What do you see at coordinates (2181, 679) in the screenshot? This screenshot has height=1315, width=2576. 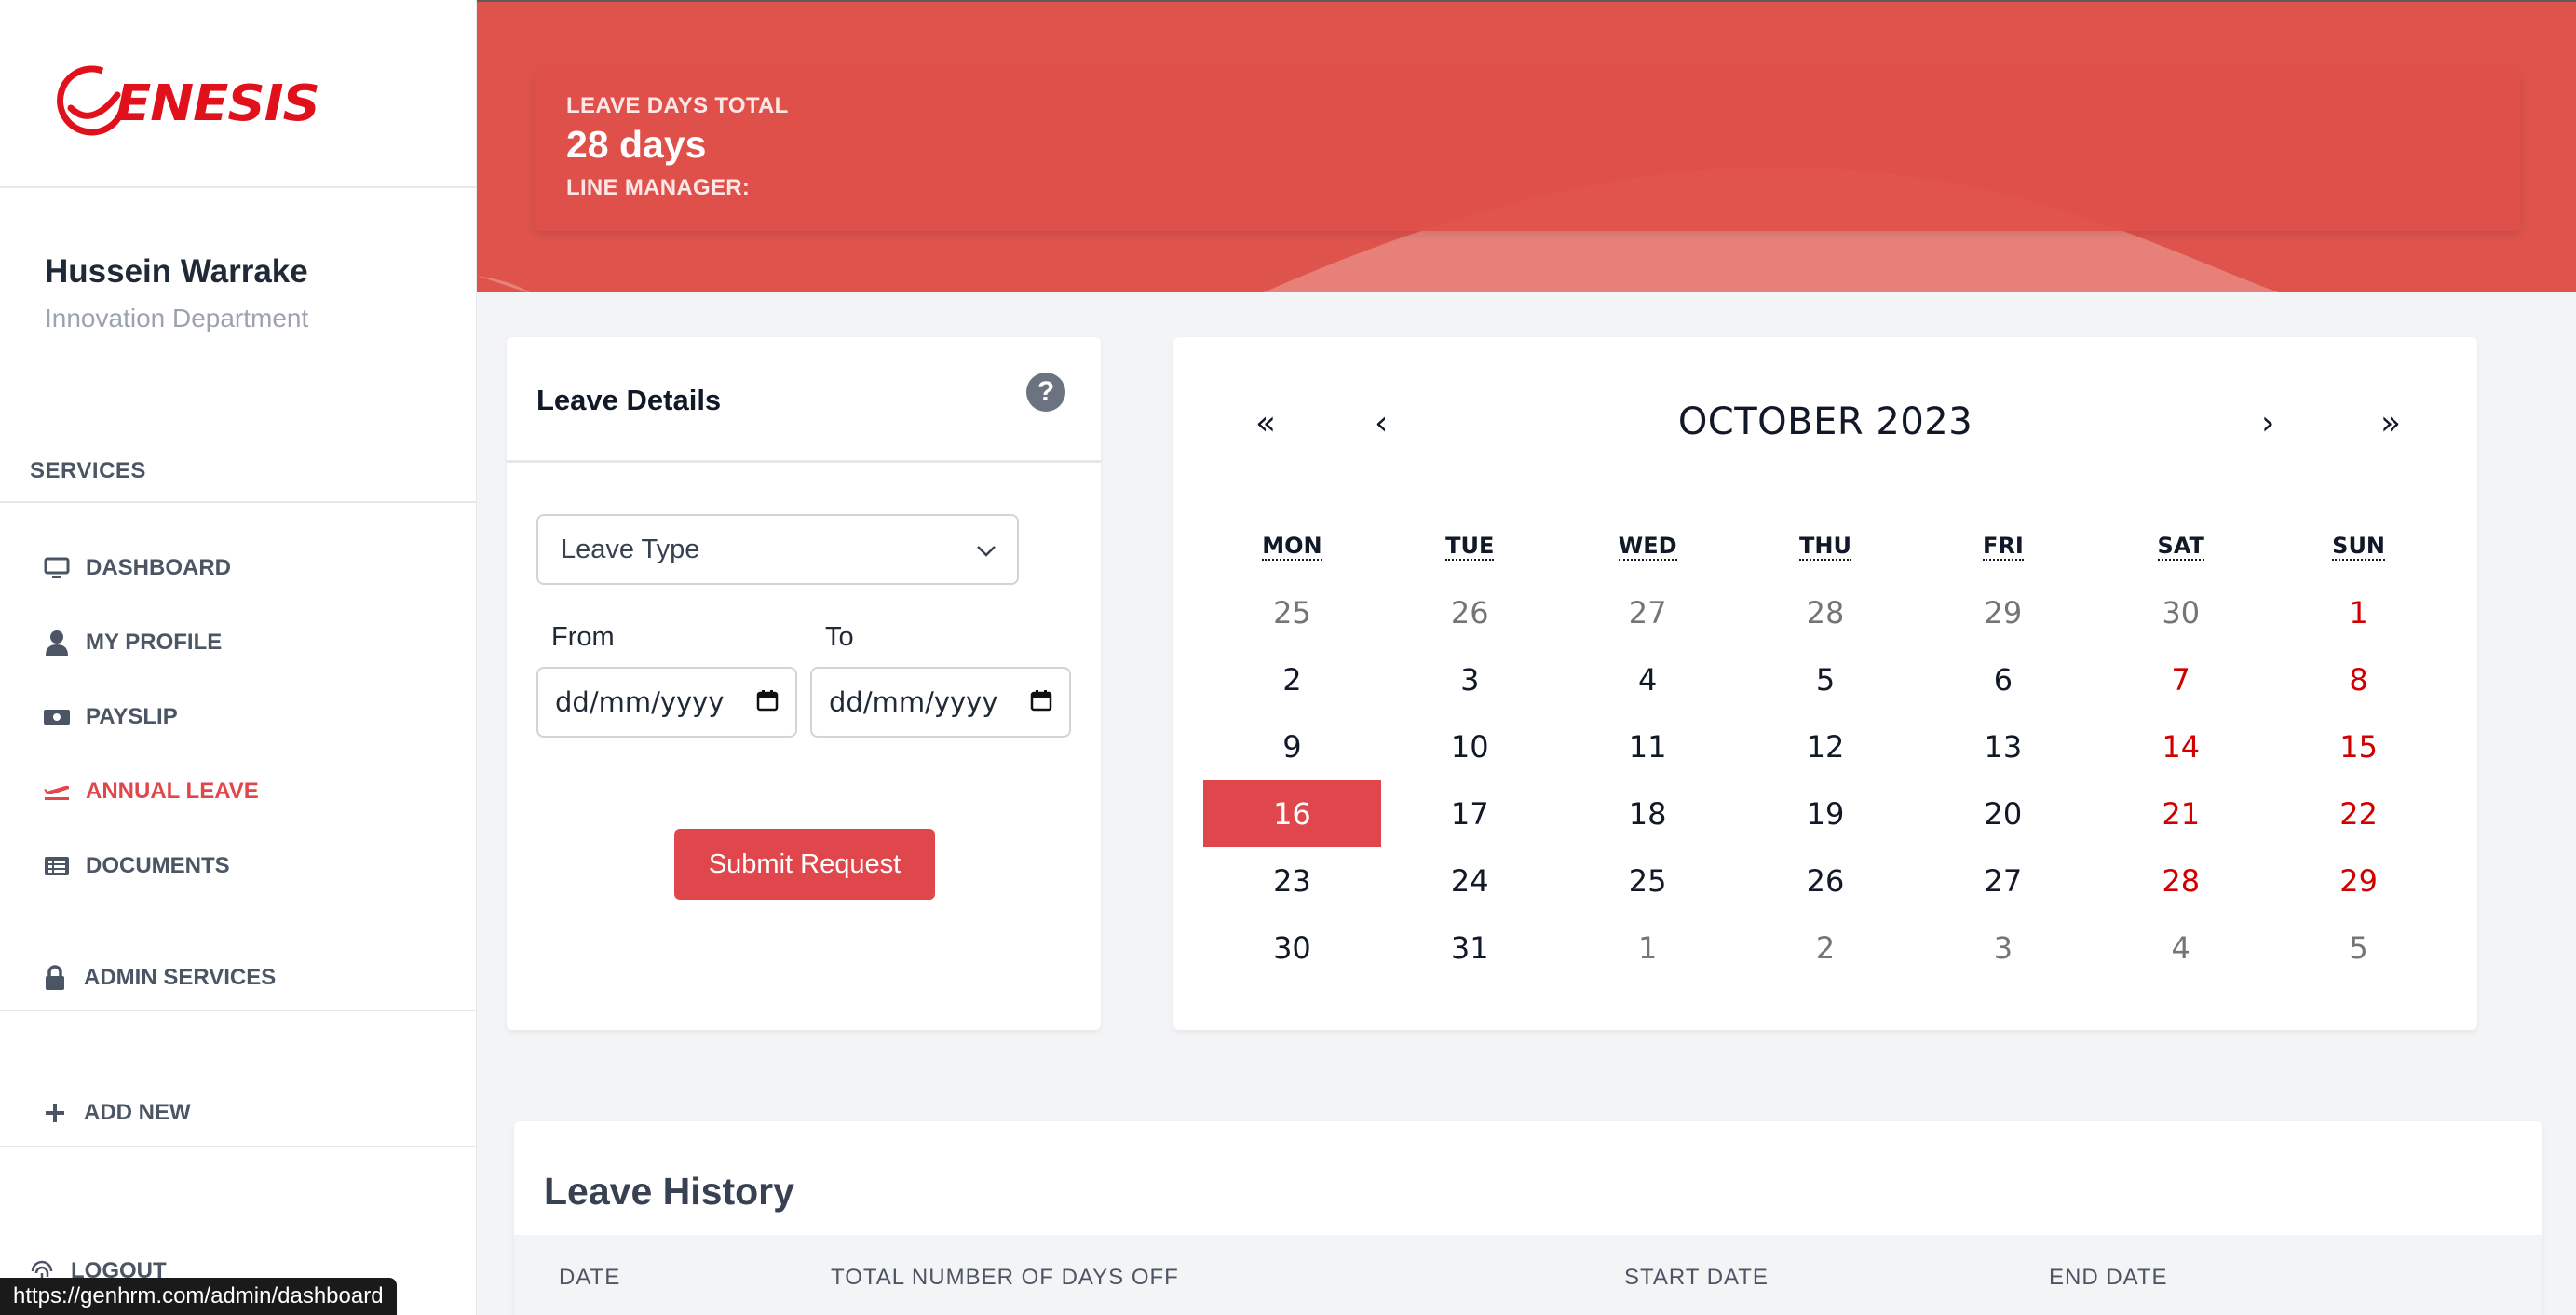 I see `calendar-day: 7` at bounding box center [2181, 679].